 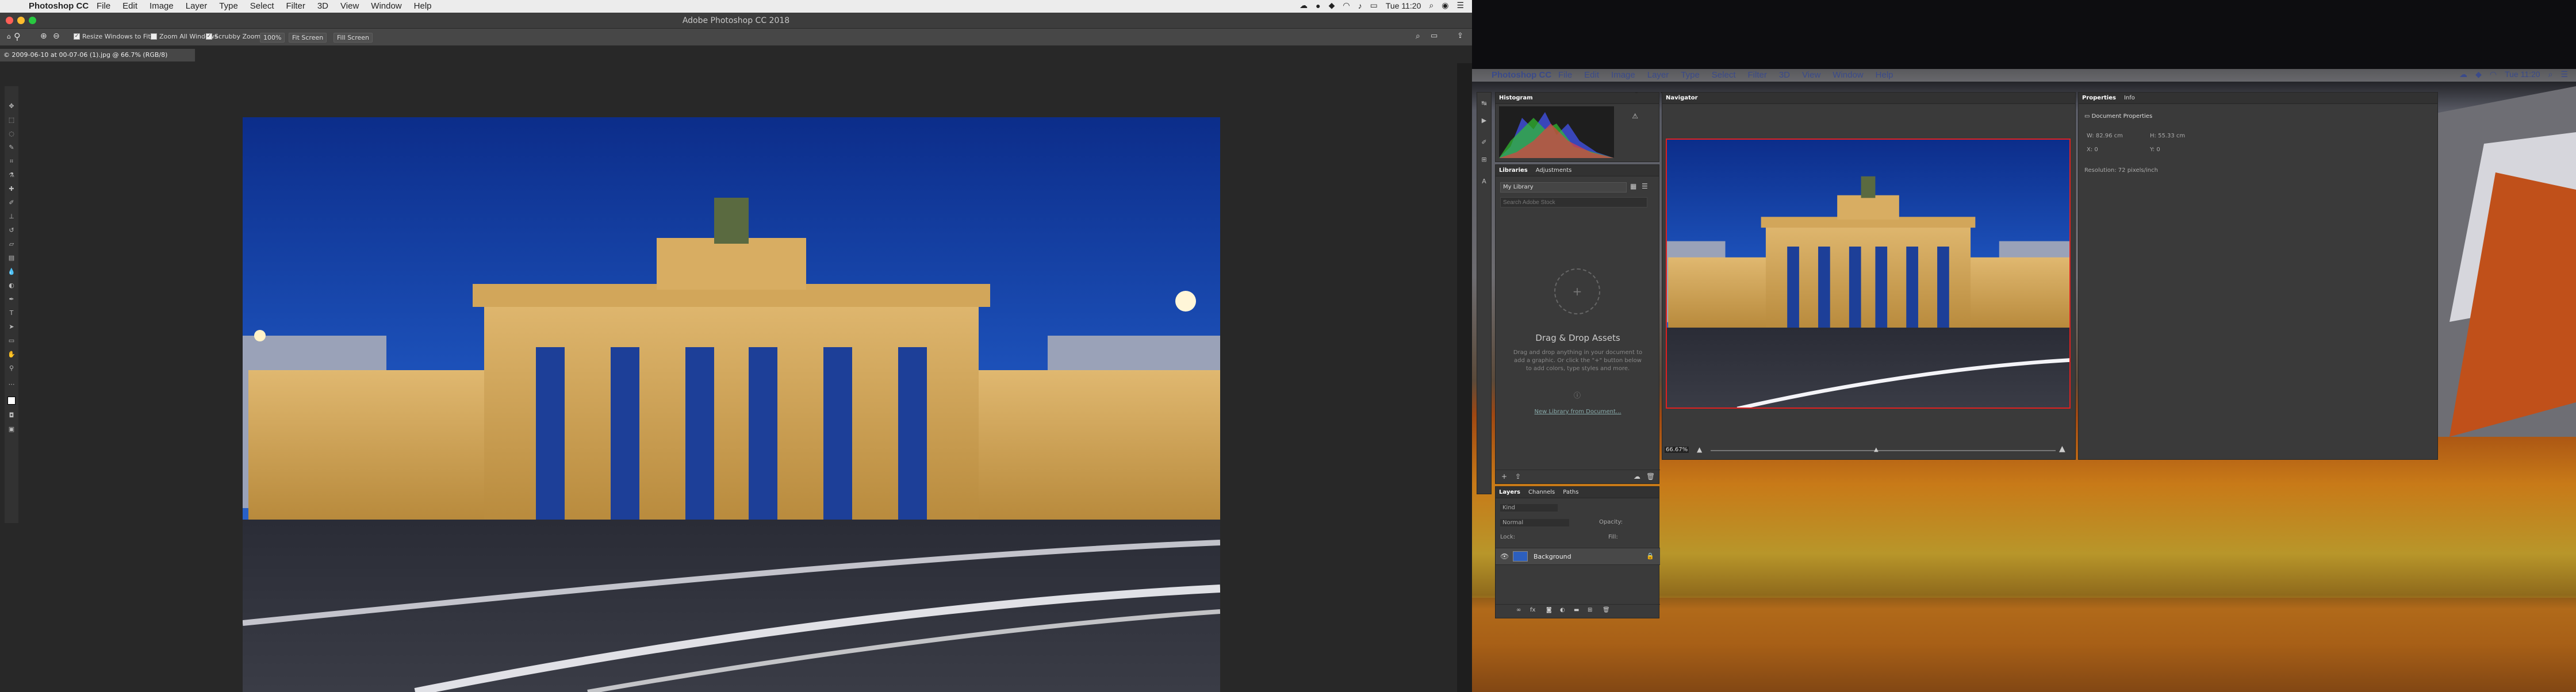 I want to click on more-tools-icon: ⋯, so click(x=11, y=384).